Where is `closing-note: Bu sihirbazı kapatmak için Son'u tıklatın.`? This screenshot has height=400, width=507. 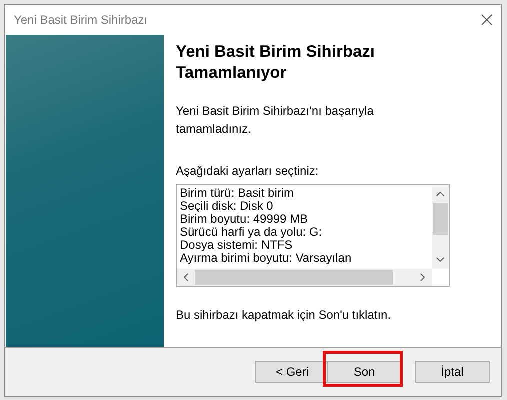
closing-note: Bu sihirbazı kapatmak için Son'u tıklatın. is located at coordinates (284, 315).